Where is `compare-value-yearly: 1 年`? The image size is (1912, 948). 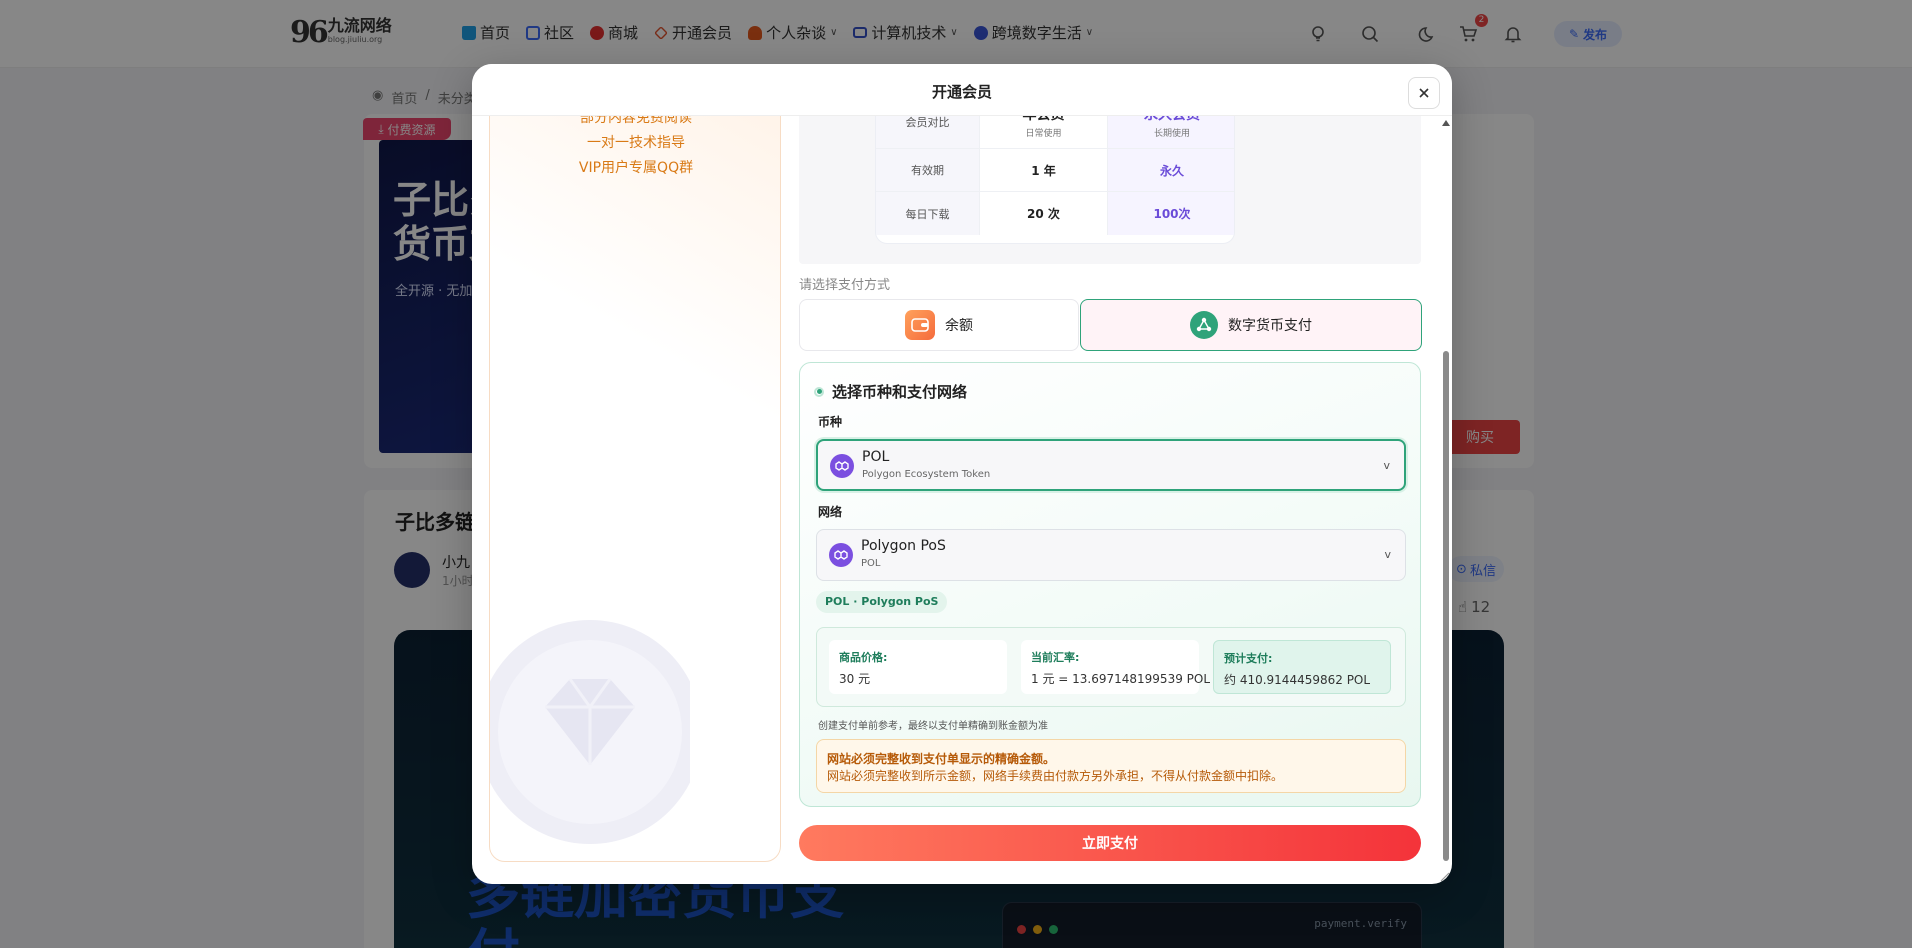
compare-value-yearly: 1 年 is located at coordinates (1044, 170).